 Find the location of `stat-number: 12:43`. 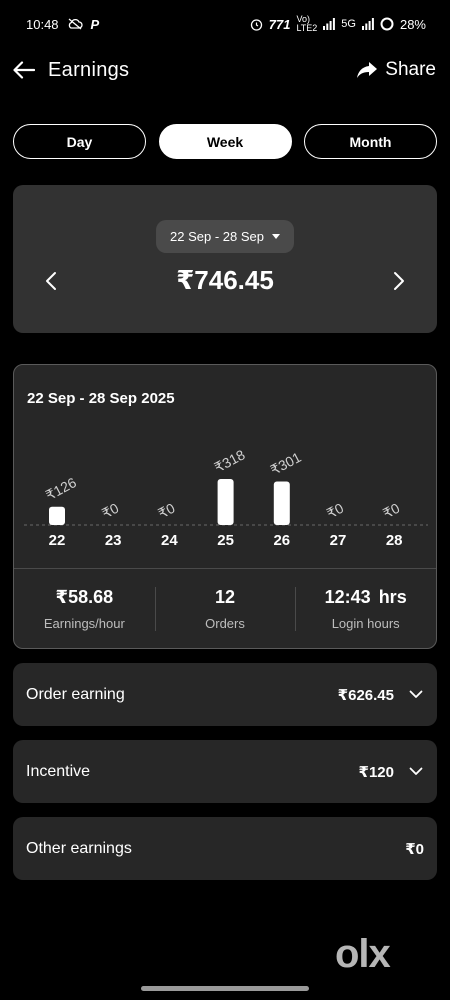

stat-number: 12:43 is located at coordinates (347, 597).